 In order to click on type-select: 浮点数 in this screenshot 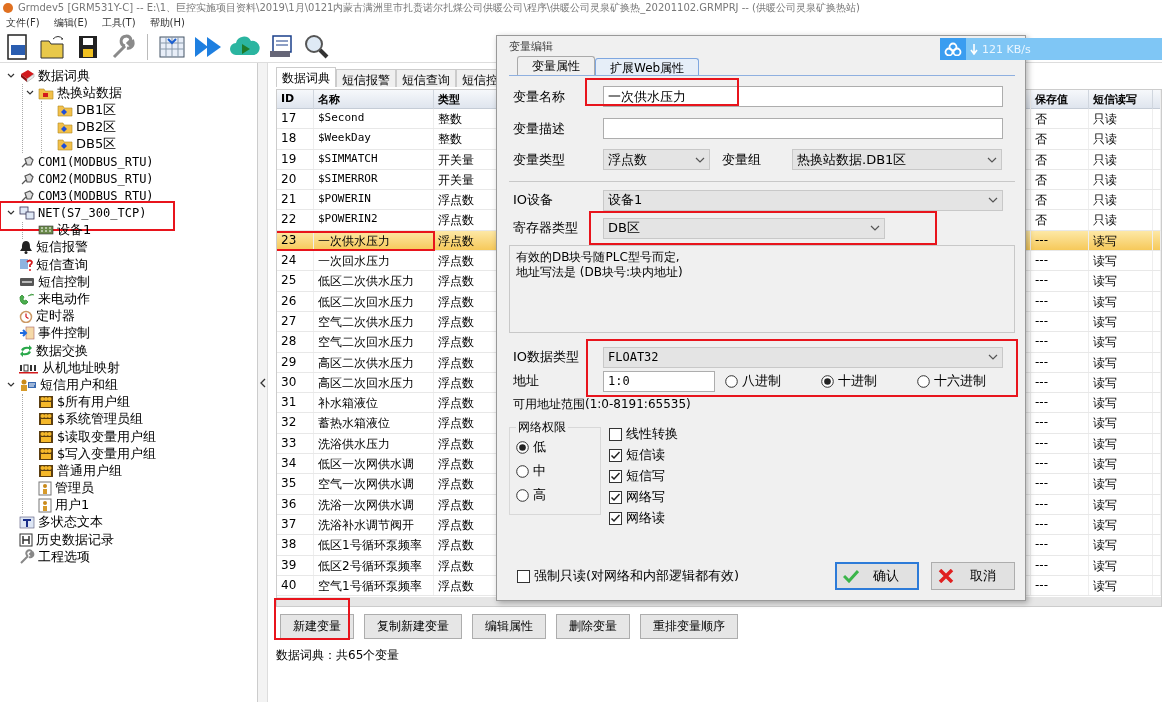, I will do `click(656, 159)`.